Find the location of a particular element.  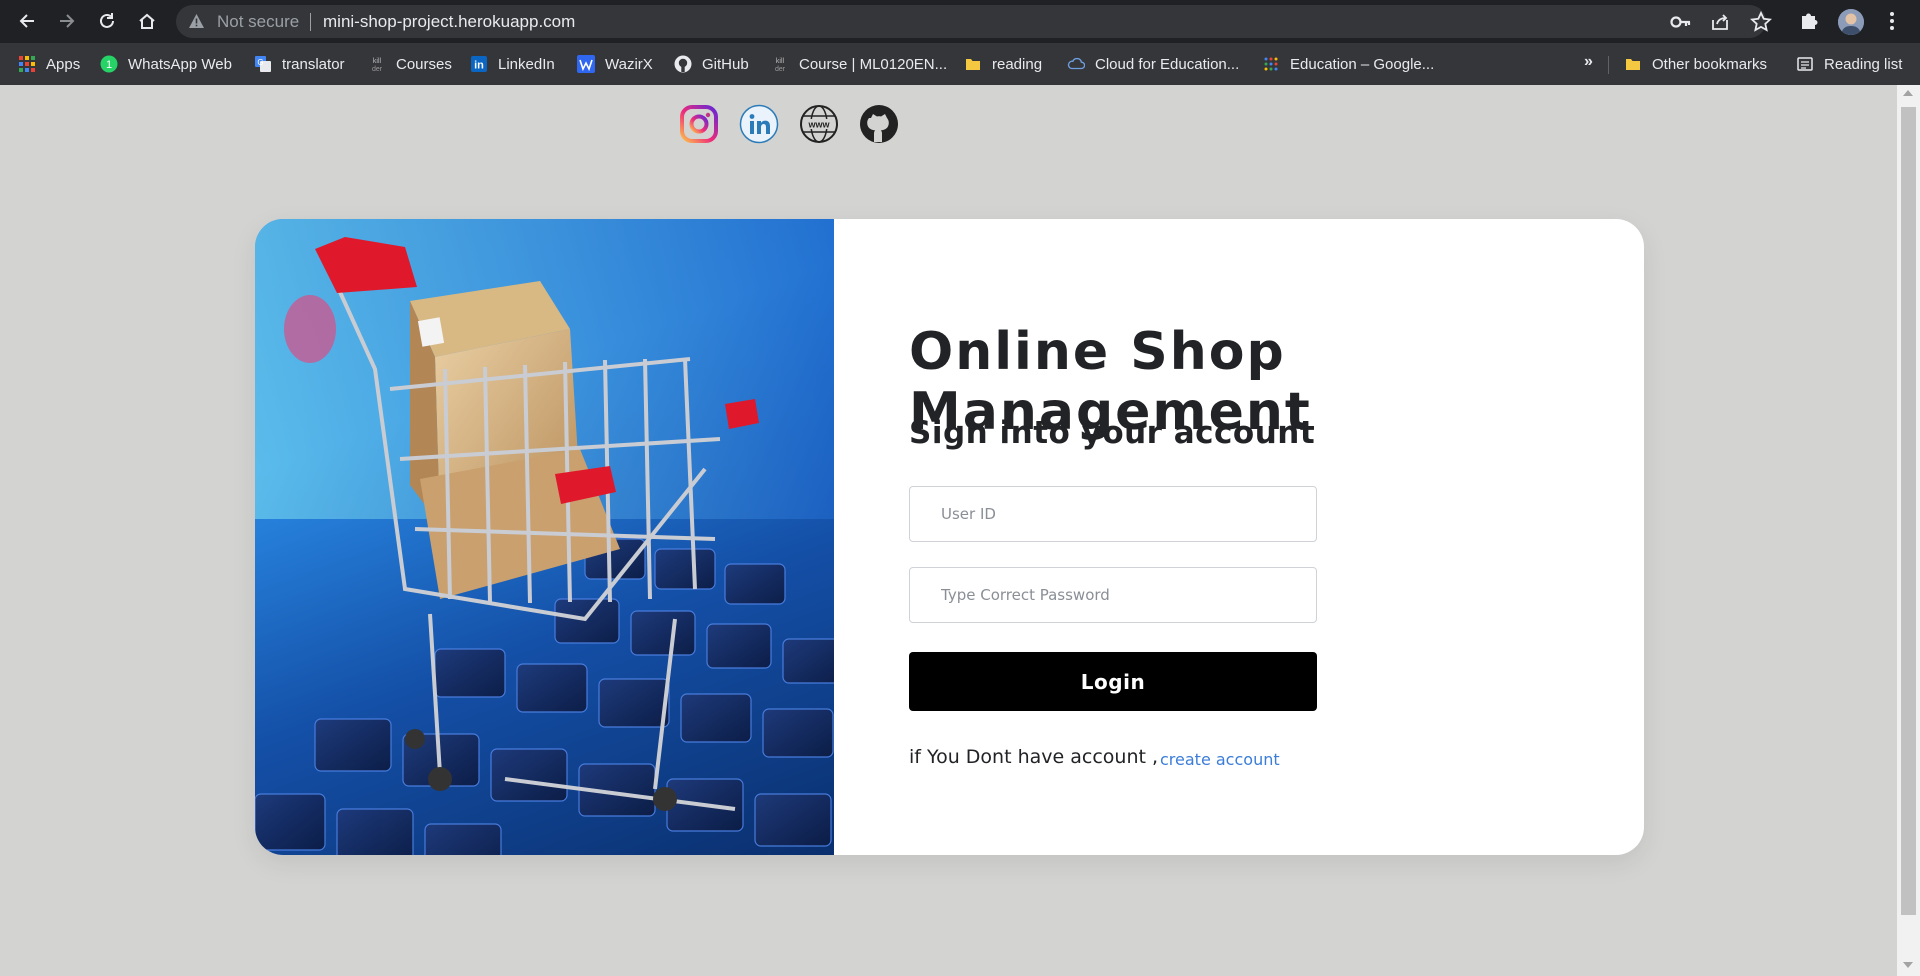

key-icon is located at coordinates (1681, 22).